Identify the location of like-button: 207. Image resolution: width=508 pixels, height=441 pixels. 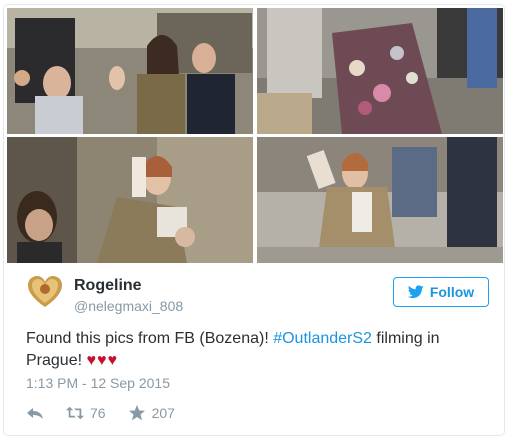
(151, 413).